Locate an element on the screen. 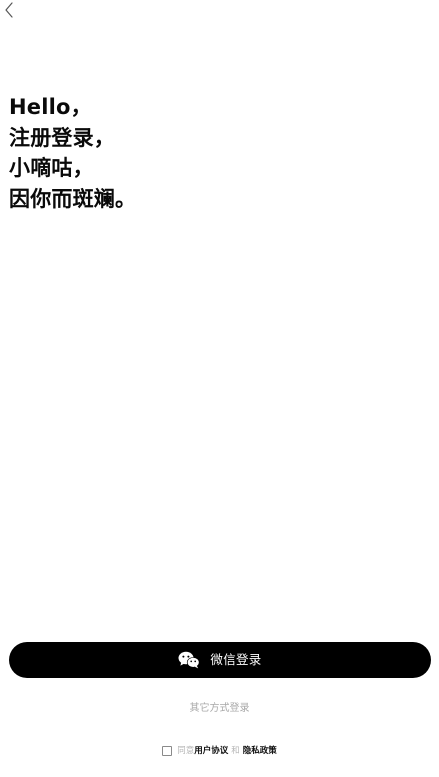 This screenshot has height=777, width=439. privacy-policy-link: 隐私政策 is located at coordinates (260, 751).